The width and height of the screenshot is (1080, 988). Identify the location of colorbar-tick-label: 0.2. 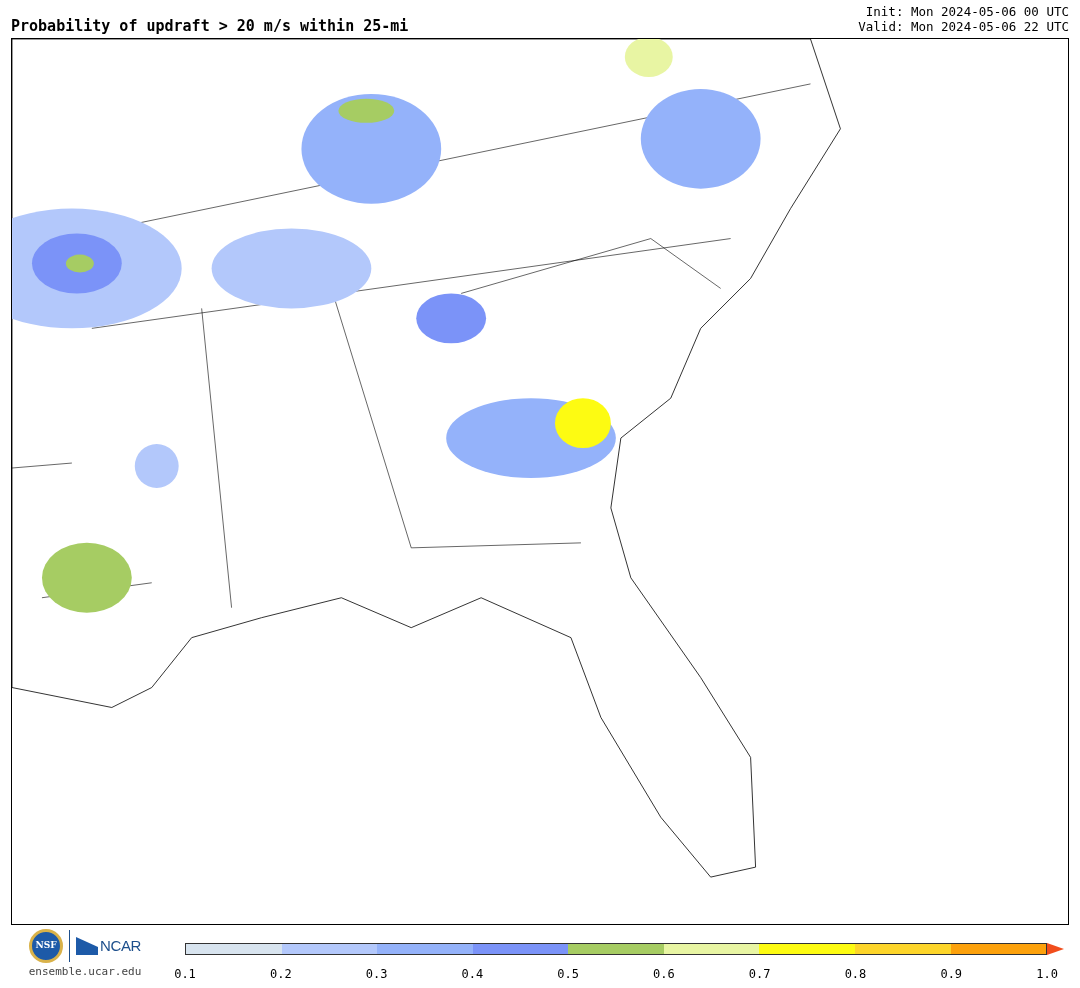
(280, 974).